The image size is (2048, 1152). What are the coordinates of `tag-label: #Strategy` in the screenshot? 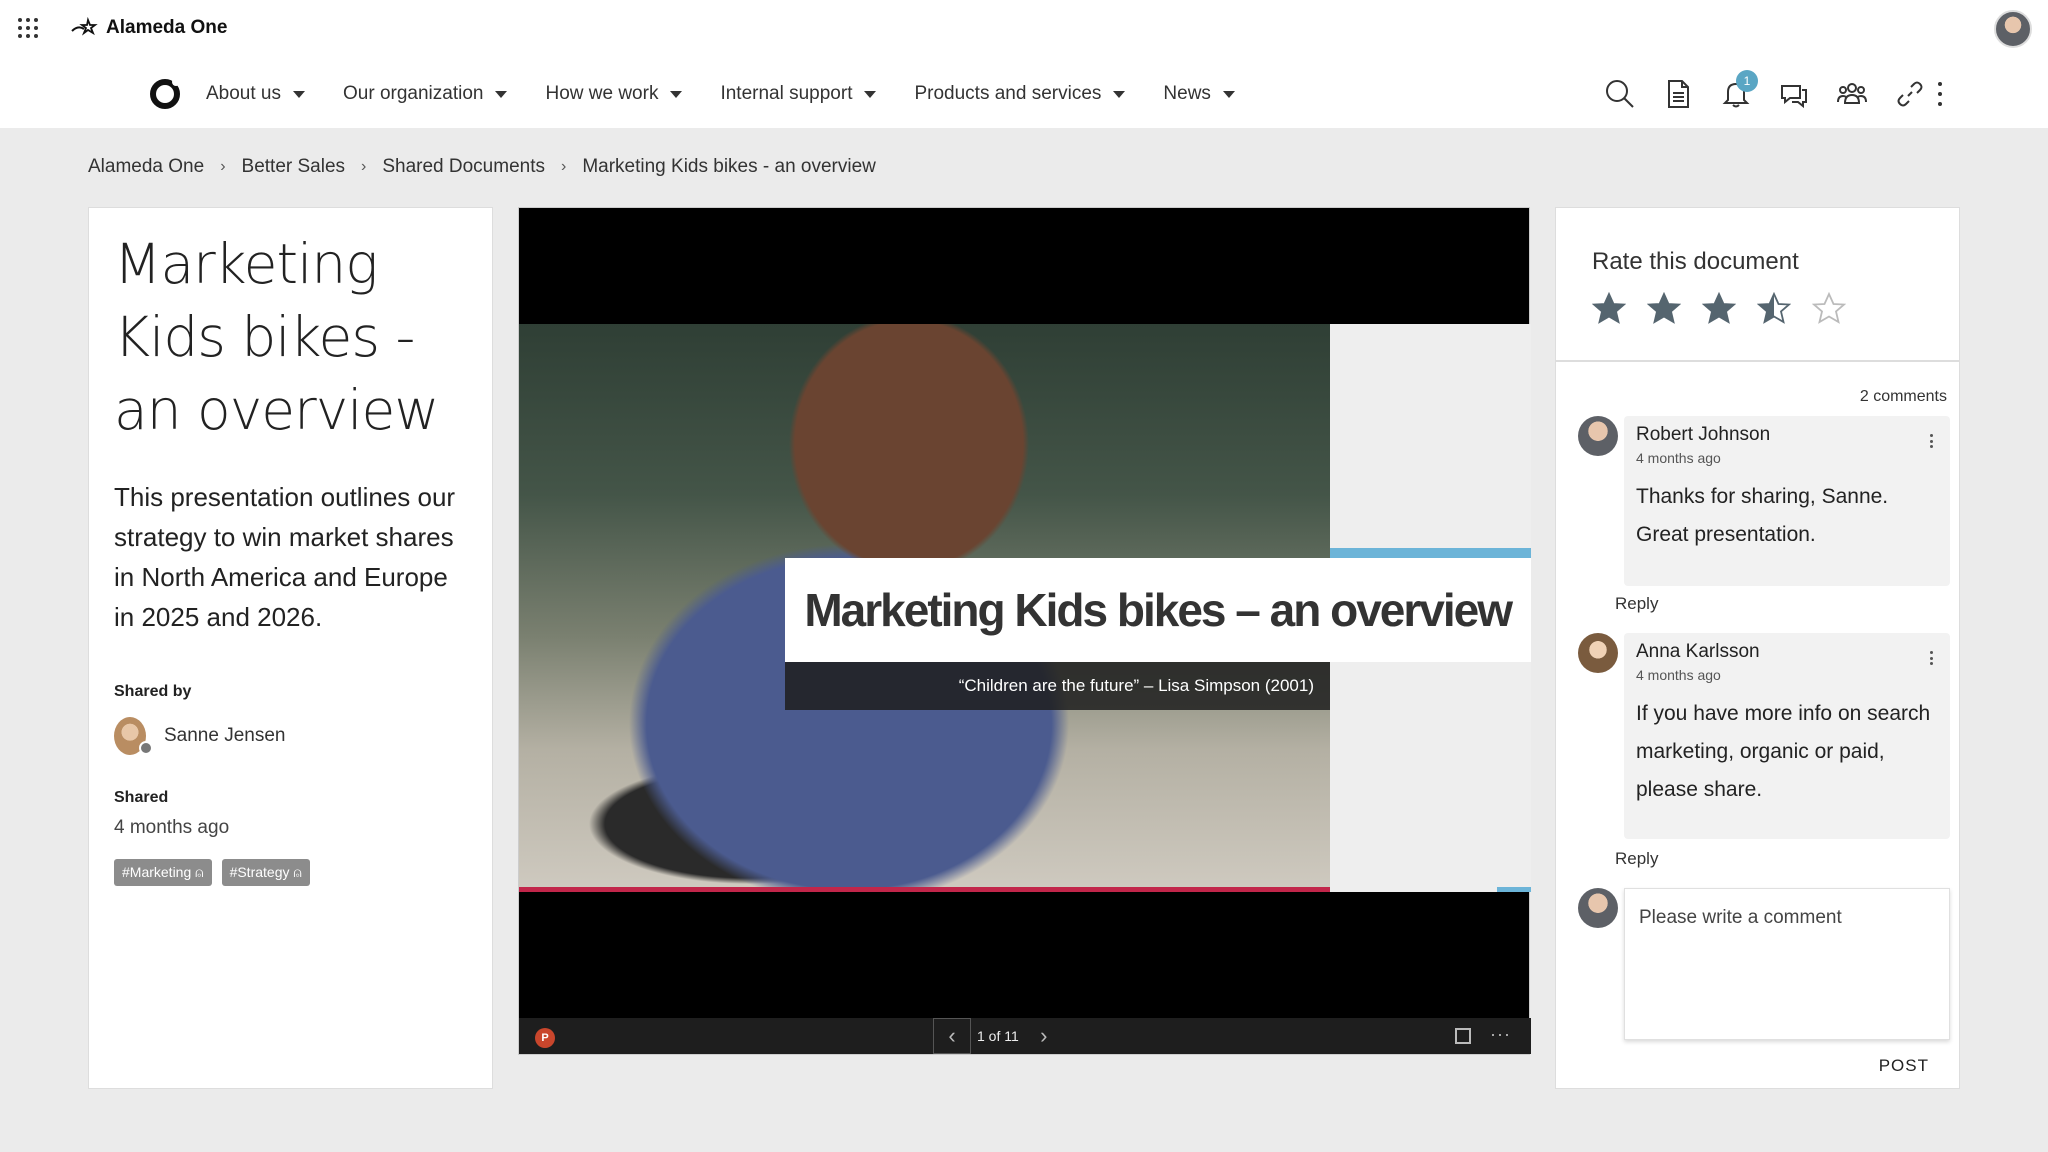 It's located at (259, 872).